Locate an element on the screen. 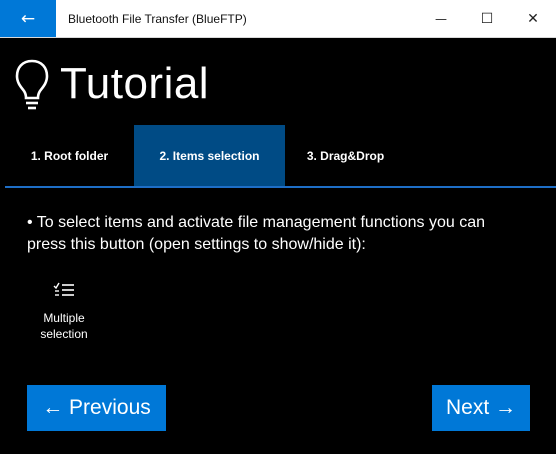  multiple-selection-label: Multiple selection is located at coordinates (64, 326).